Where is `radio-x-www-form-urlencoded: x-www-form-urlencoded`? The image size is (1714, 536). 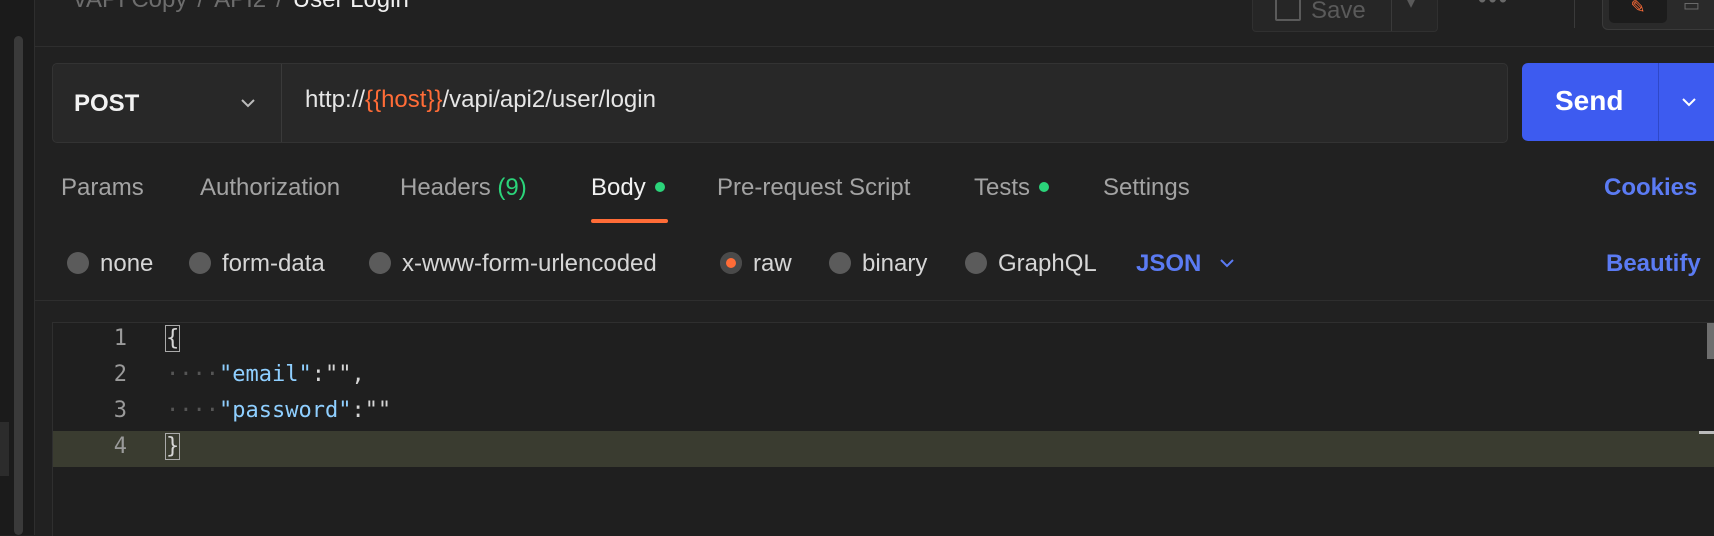
radio-x-www-form-urlencoded: x-www-form-urlencoded is located at coordinates (513, 264).